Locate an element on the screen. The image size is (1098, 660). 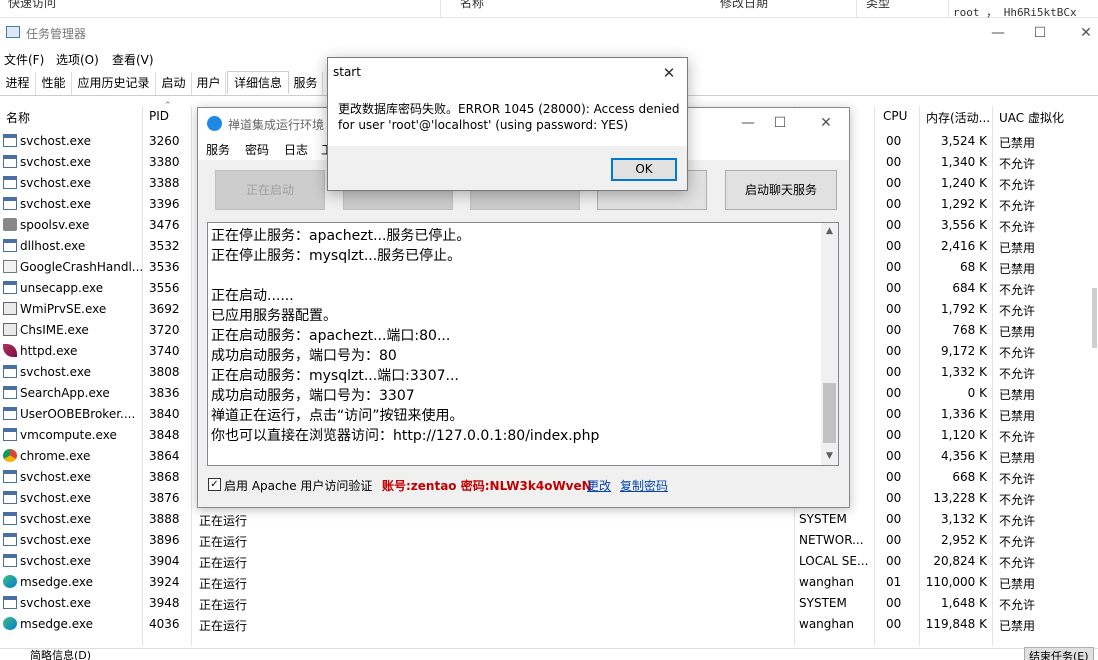
zentao-menu-password: 密码 is located at coordinates (257, 149).